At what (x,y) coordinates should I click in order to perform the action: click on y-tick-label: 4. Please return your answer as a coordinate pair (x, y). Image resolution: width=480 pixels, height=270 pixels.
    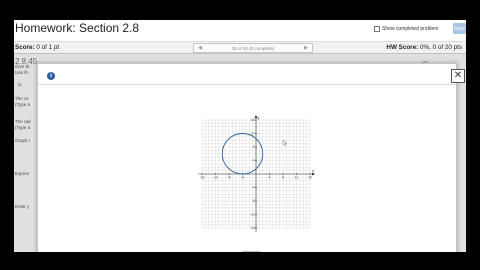
    Looking at the image, I should click on (254, 161).